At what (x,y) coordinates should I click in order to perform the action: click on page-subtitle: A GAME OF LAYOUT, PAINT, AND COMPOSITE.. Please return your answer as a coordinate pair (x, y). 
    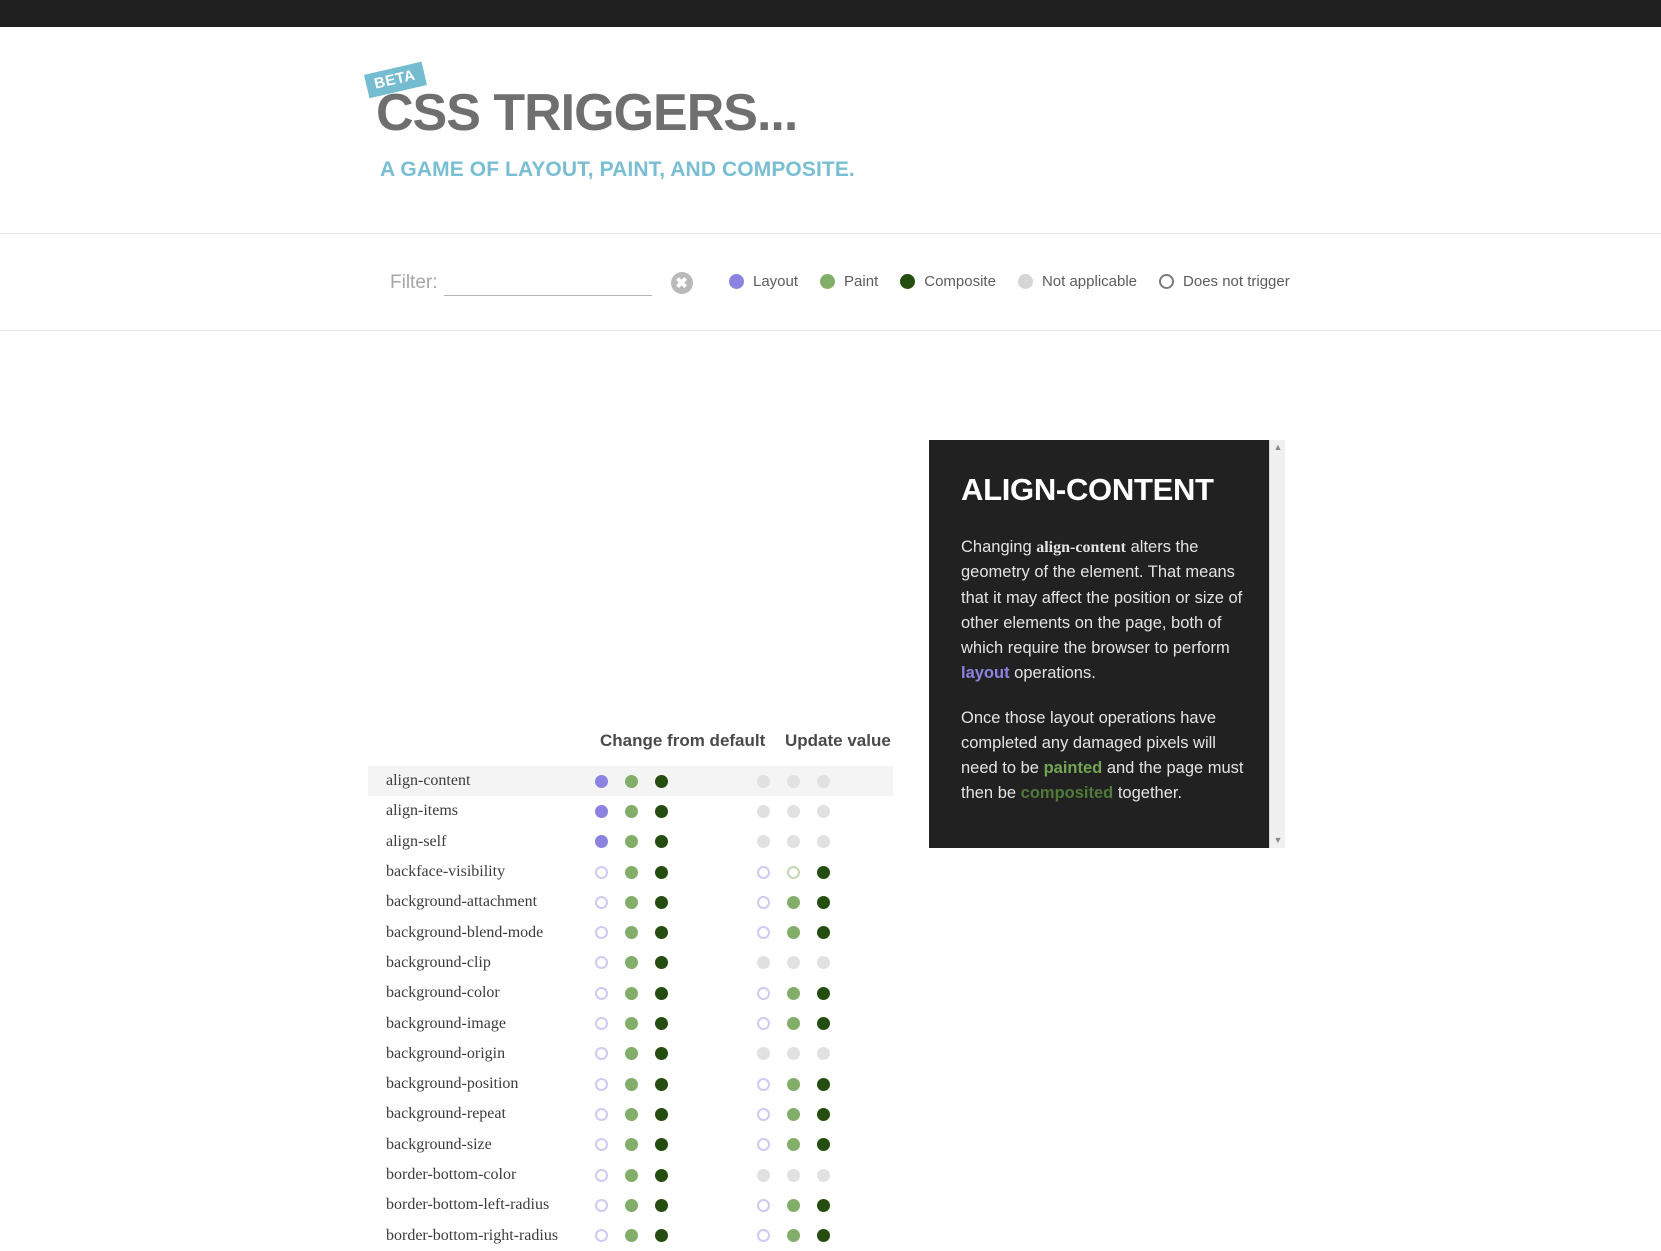
    Looking at the image, I should click on (617, 169).